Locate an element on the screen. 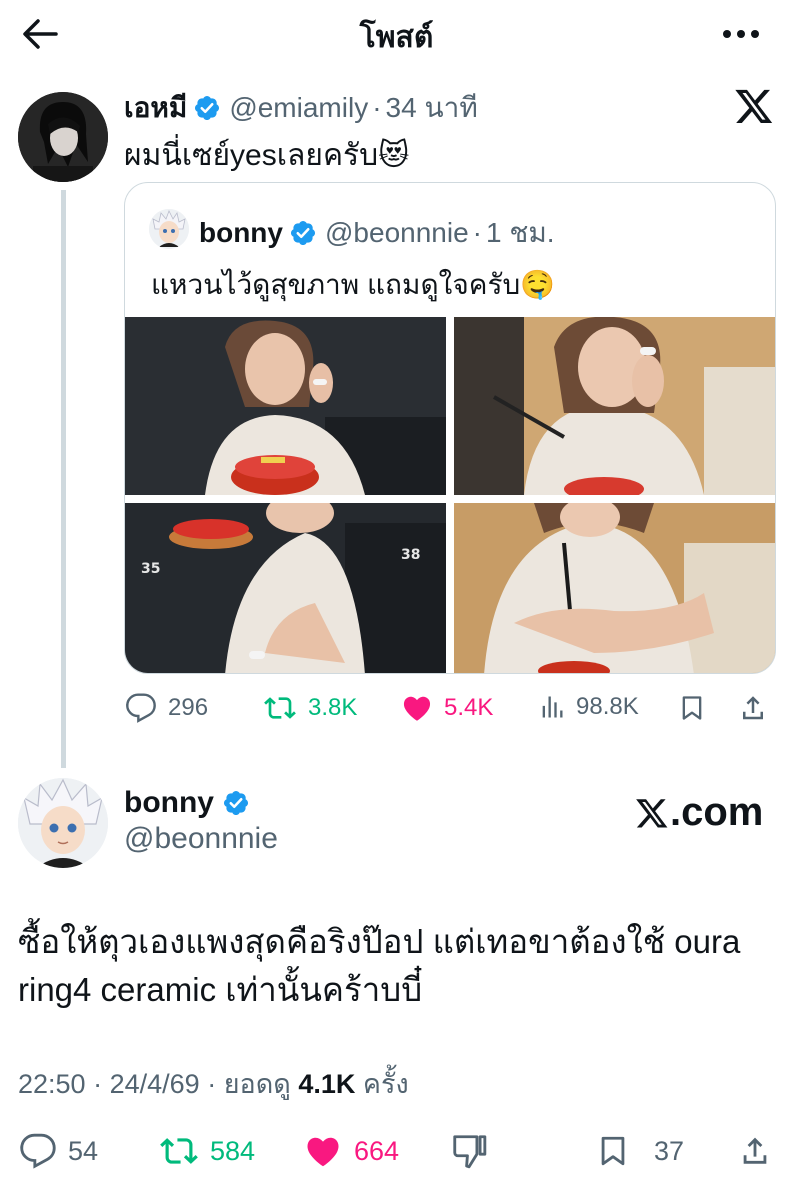 The width and height of the screenshot is (793, 1200). xcom-brand: .com is located at coordinates (698, 812).